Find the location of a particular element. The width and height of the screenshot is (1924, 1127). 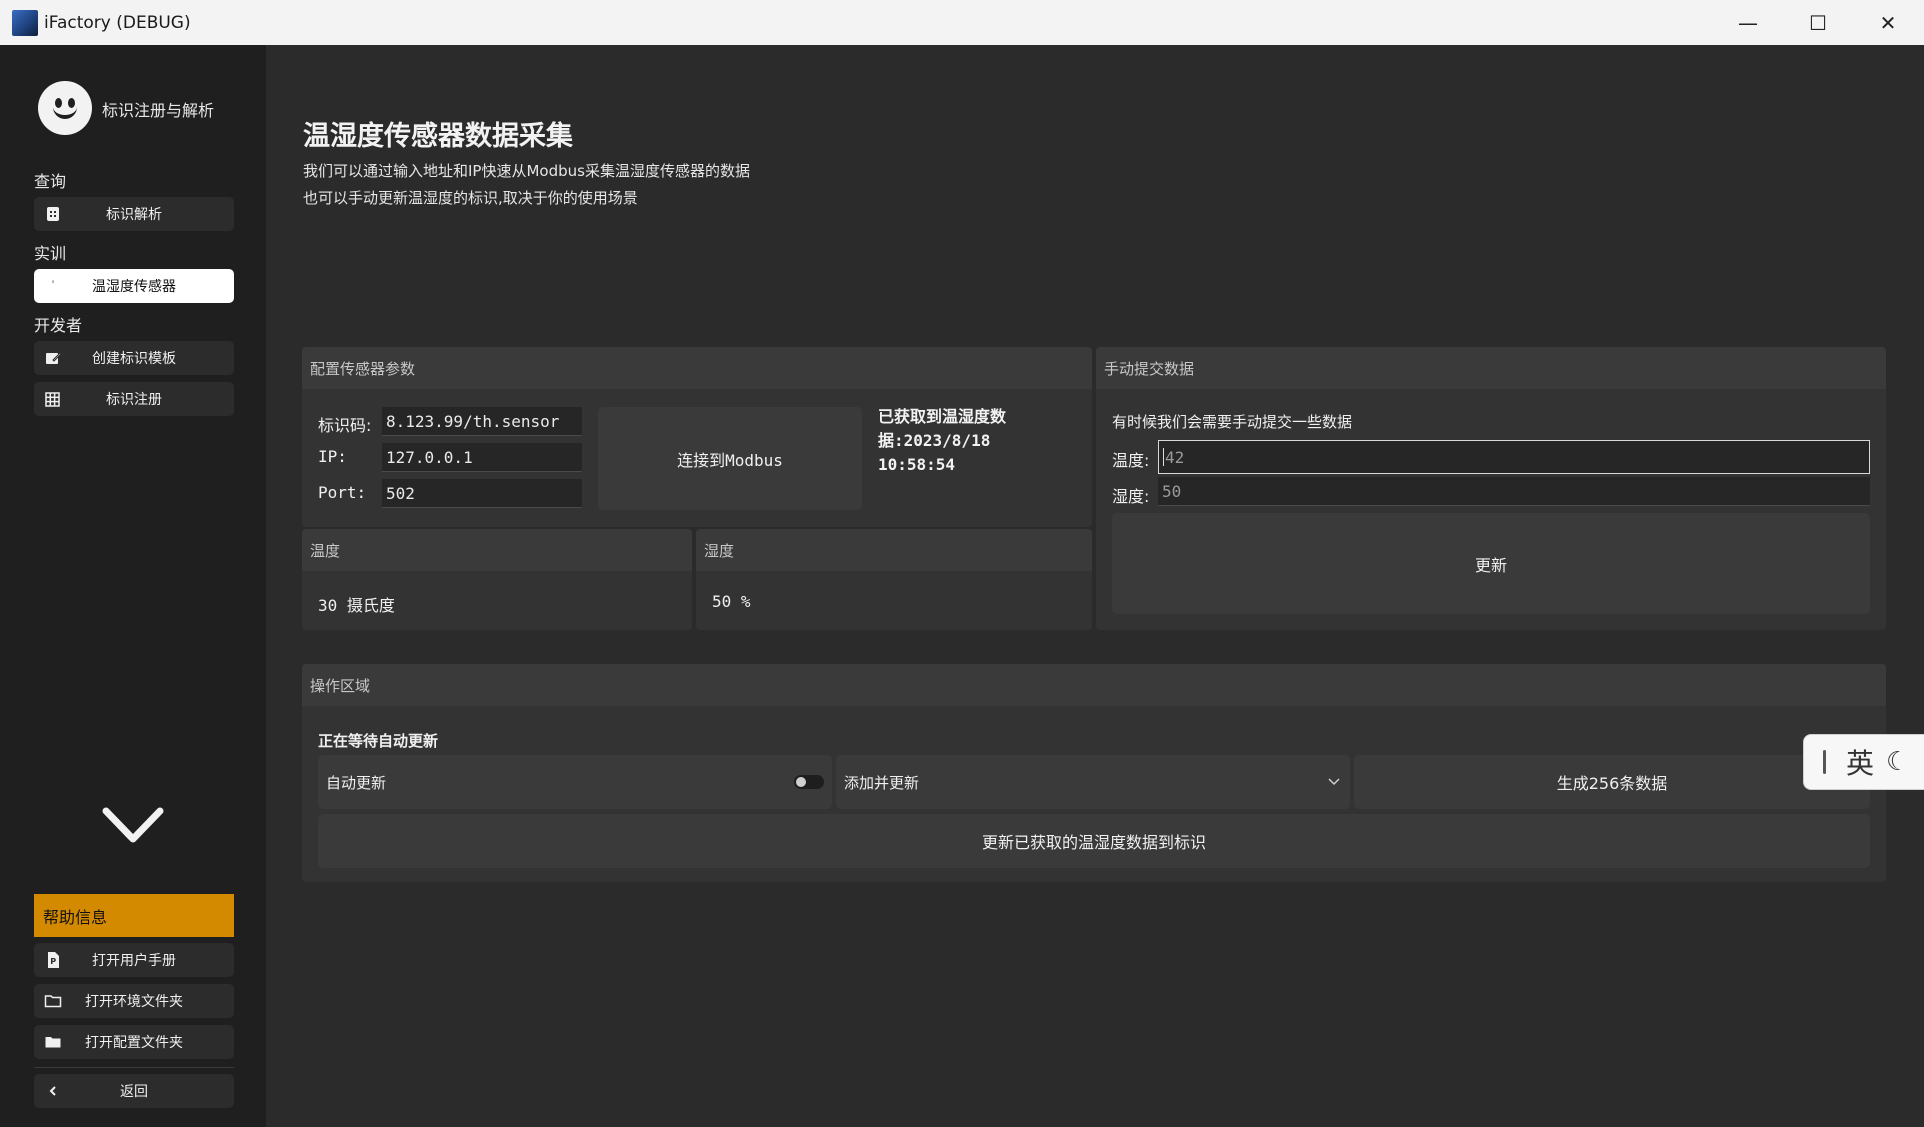

close-icon: ✕ is located at coordinates (1888, 22).